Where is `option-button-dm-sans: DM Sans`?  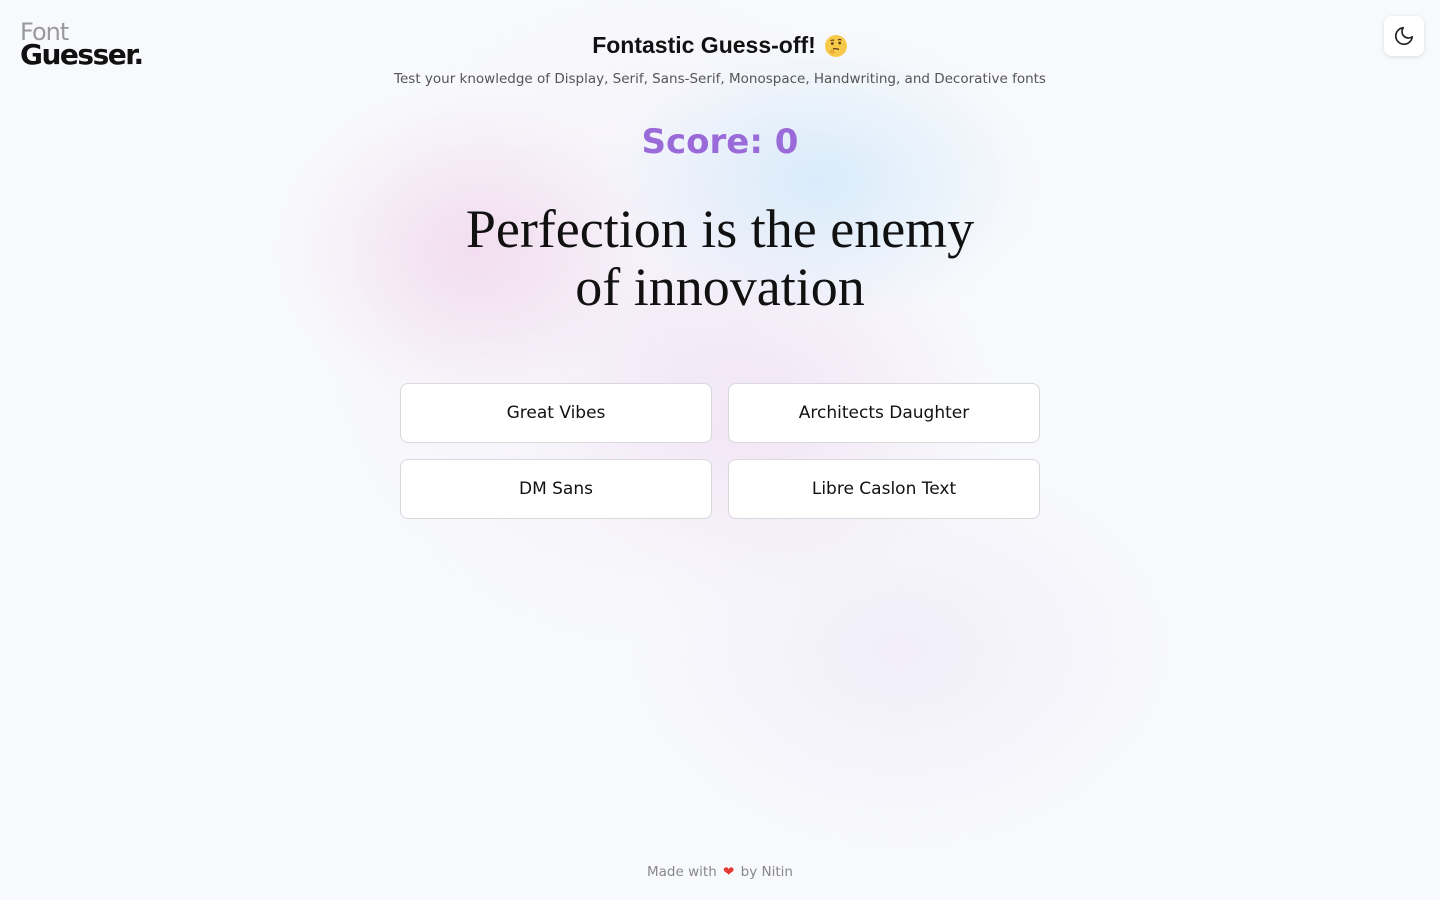
option-button-dm-sans: DM Sans is located at coordinates (556, 489).